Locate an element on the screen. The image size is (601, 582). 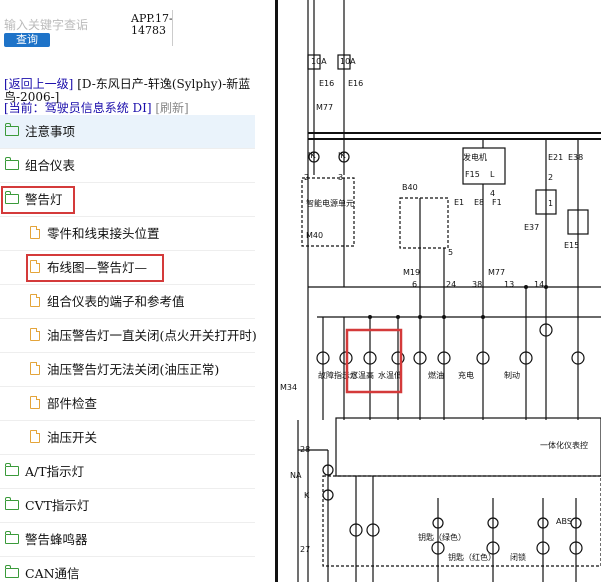
tree-item: 零件和线束接头位置 is located at coordinates (127, 234).